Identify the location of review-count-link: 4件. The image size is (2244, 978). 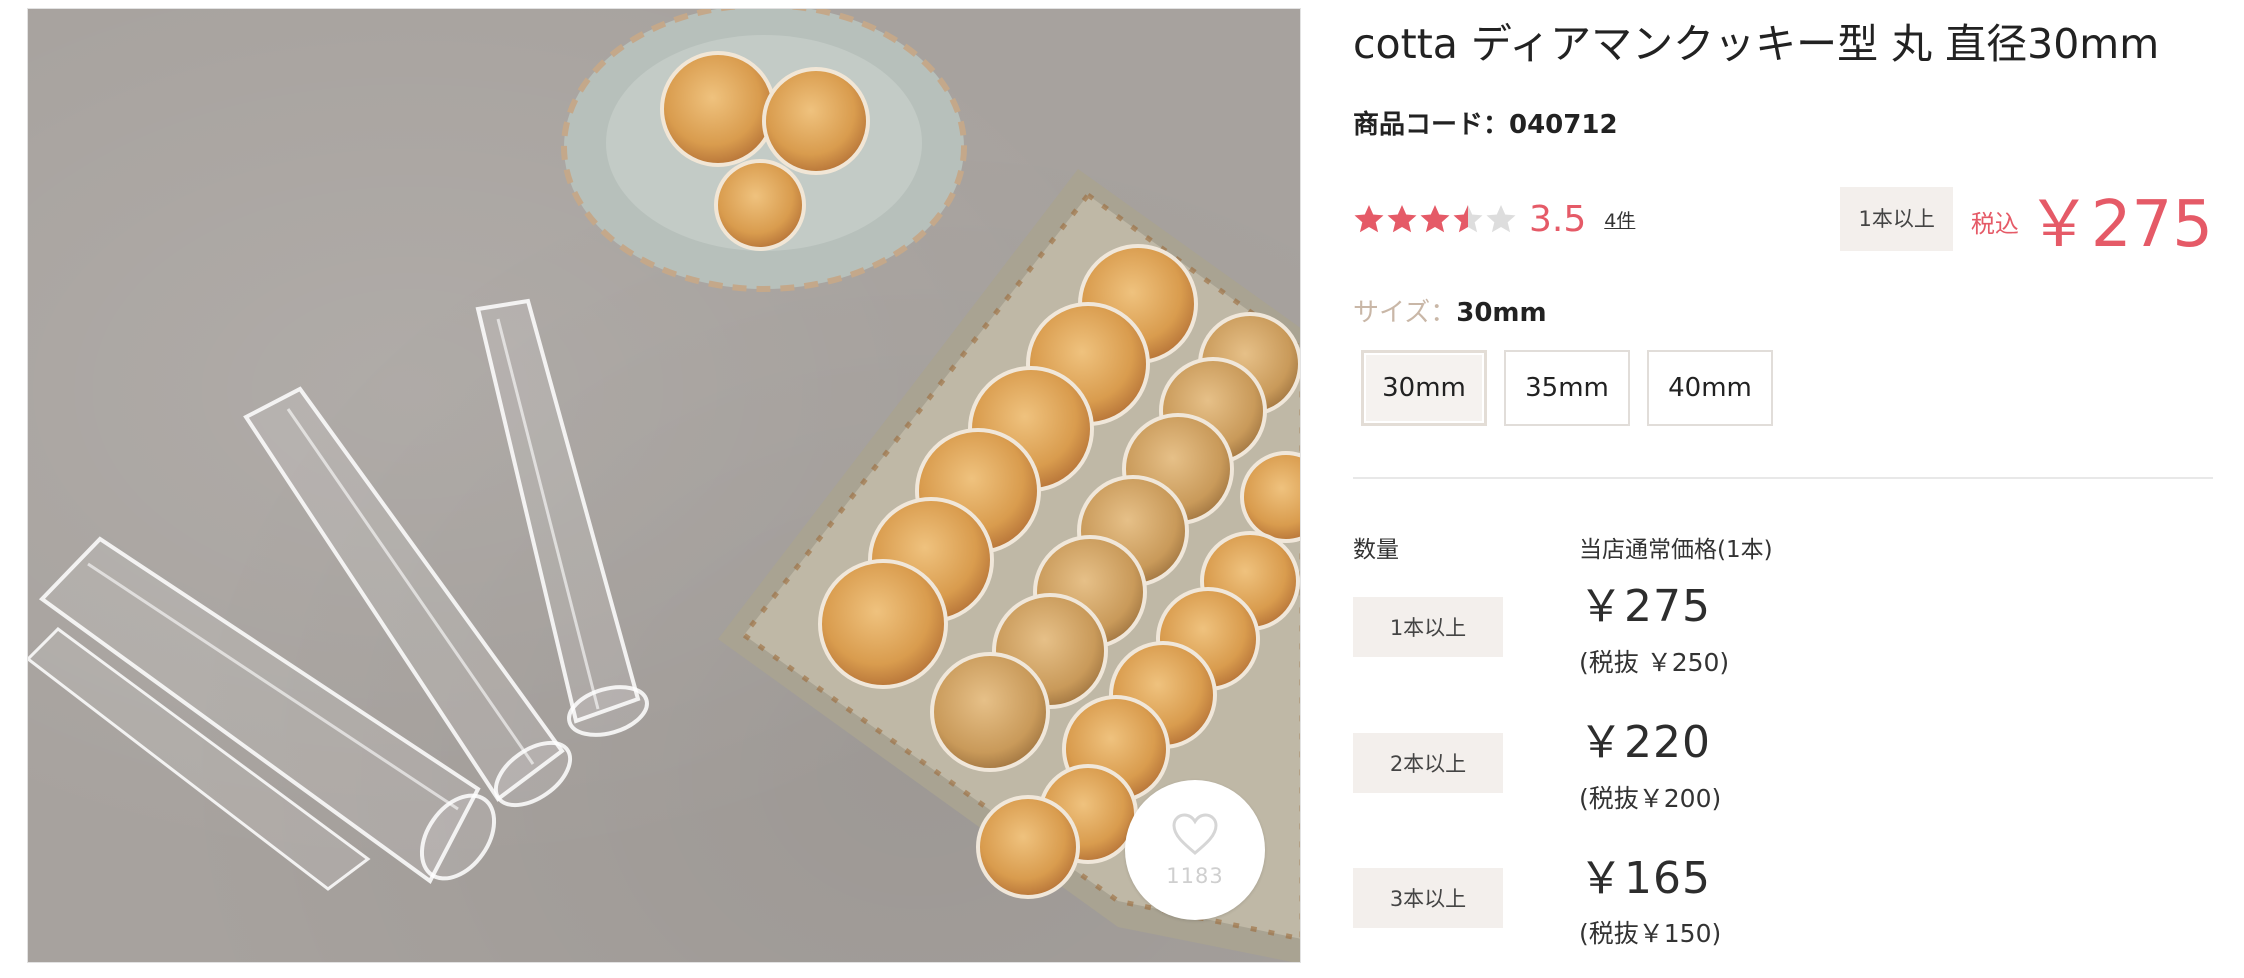
(1619, 219).